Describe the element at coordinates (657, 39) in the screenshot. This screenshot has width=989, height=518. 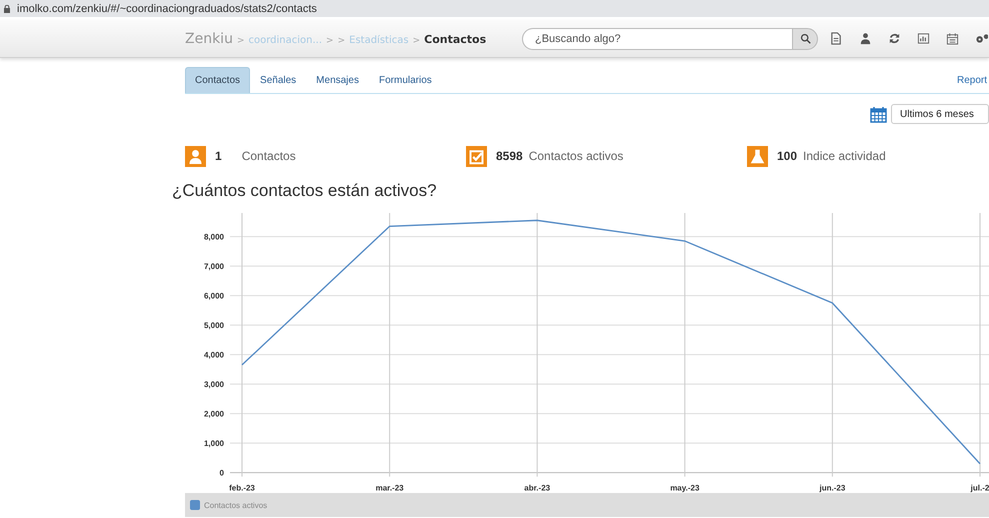
I see `search-field: ¿Buscando algo?` at that location.